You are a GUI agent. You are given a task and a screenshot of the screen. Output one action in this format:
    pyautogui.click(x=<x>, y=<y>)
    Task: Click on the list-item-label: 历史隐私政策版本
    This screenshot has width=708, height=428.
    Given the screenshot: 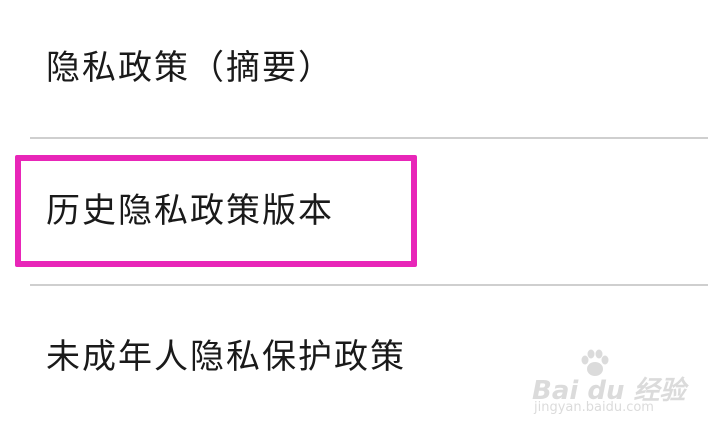 What is the action you would take?
    pyautogui.click(x=190, y=211)
    